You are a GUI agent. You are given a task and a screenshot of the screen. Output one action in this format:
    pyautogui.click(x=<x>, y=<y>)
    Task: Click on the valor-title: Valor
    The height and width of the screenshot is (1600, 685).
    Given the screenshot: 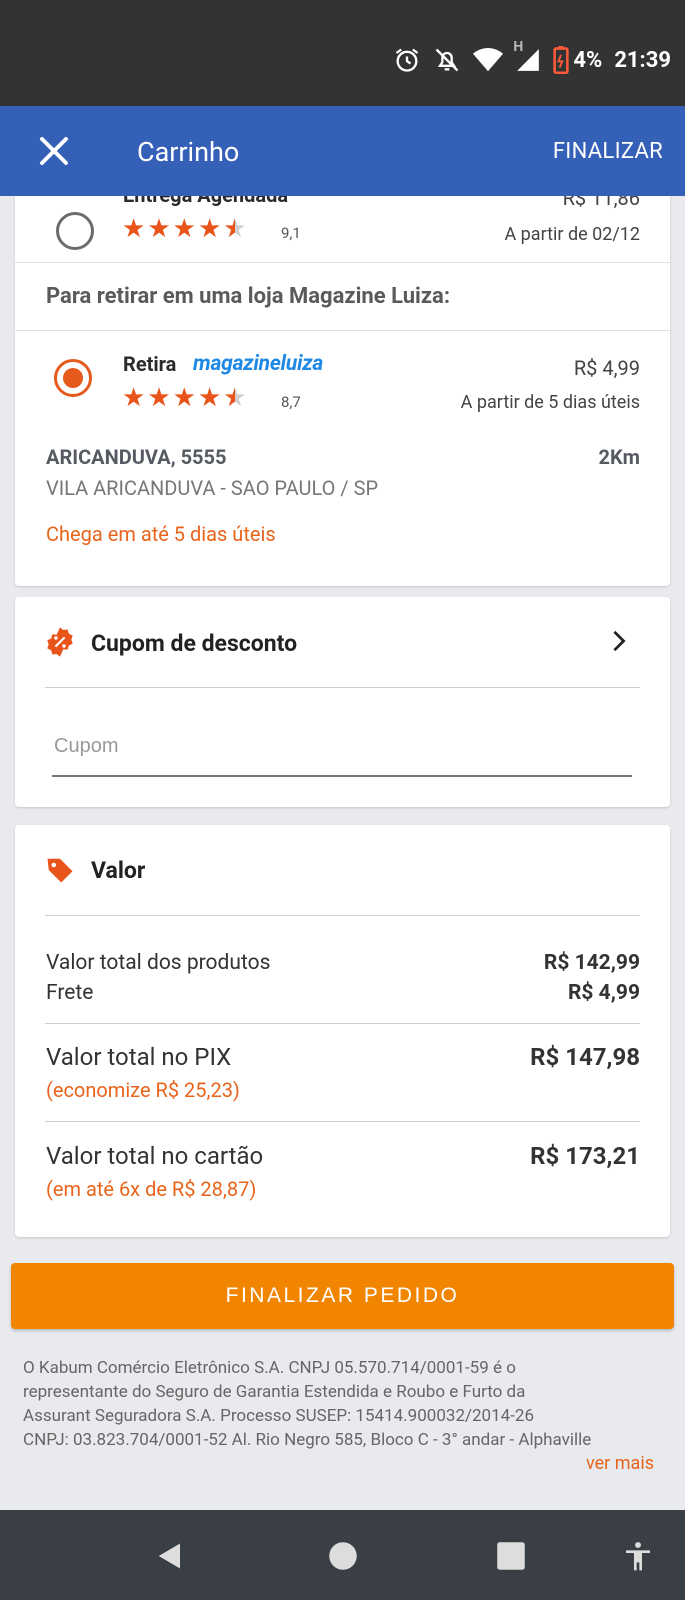 What is the action you would take?
    pyautogui.click(x=118, y=870)
    